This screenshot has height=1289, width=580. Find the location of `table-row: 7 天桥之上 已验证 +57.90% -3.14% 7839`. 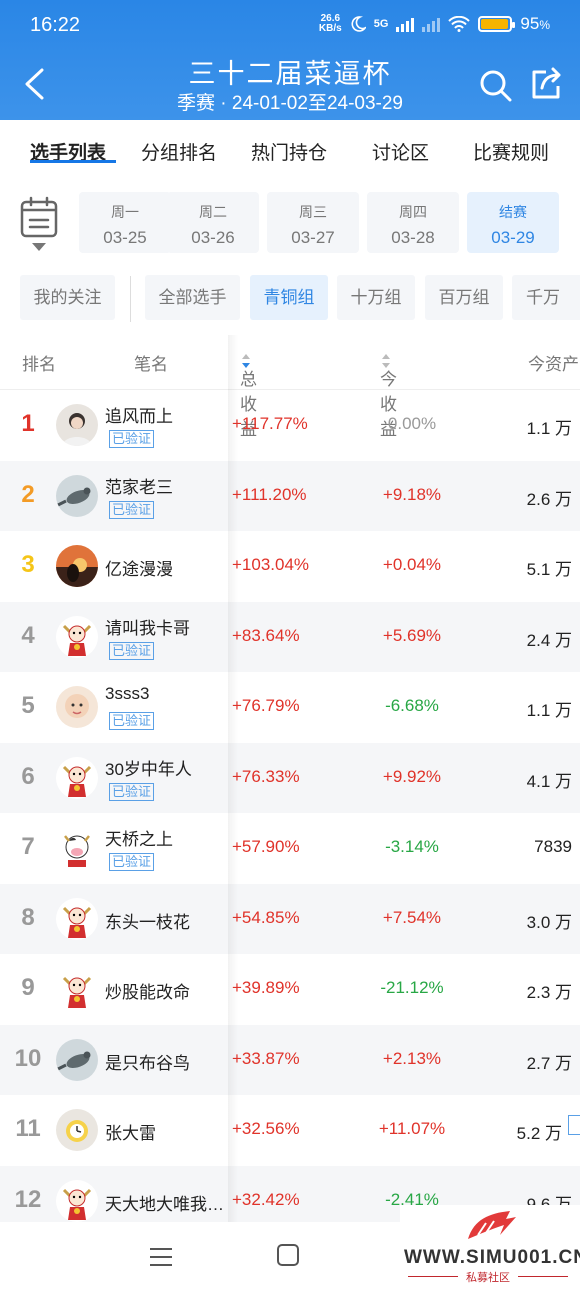

table-row: 7 天桥之上 已验证 +57.90% -3.14% 7839 is located at coordinates (290, 848).